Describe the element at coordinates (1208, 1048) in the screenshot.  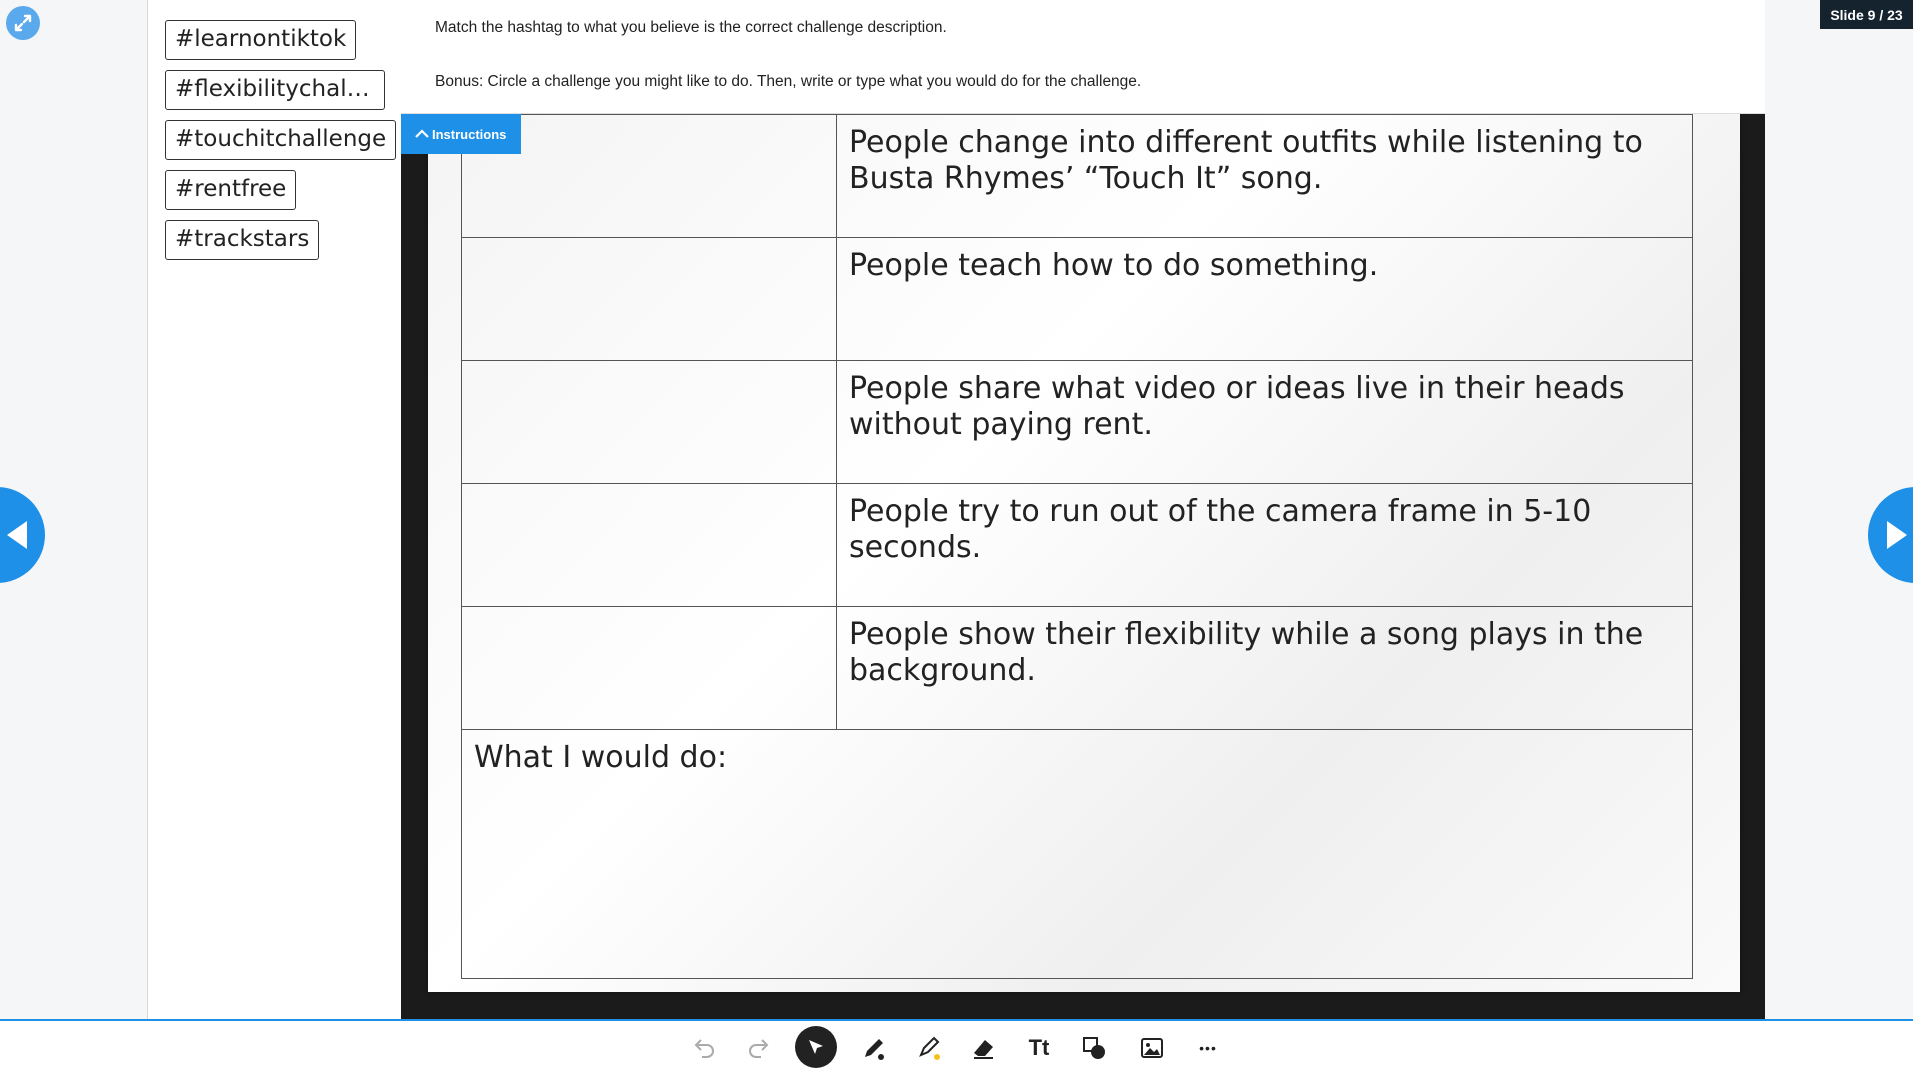
I see `more-icon: •••` at that location.